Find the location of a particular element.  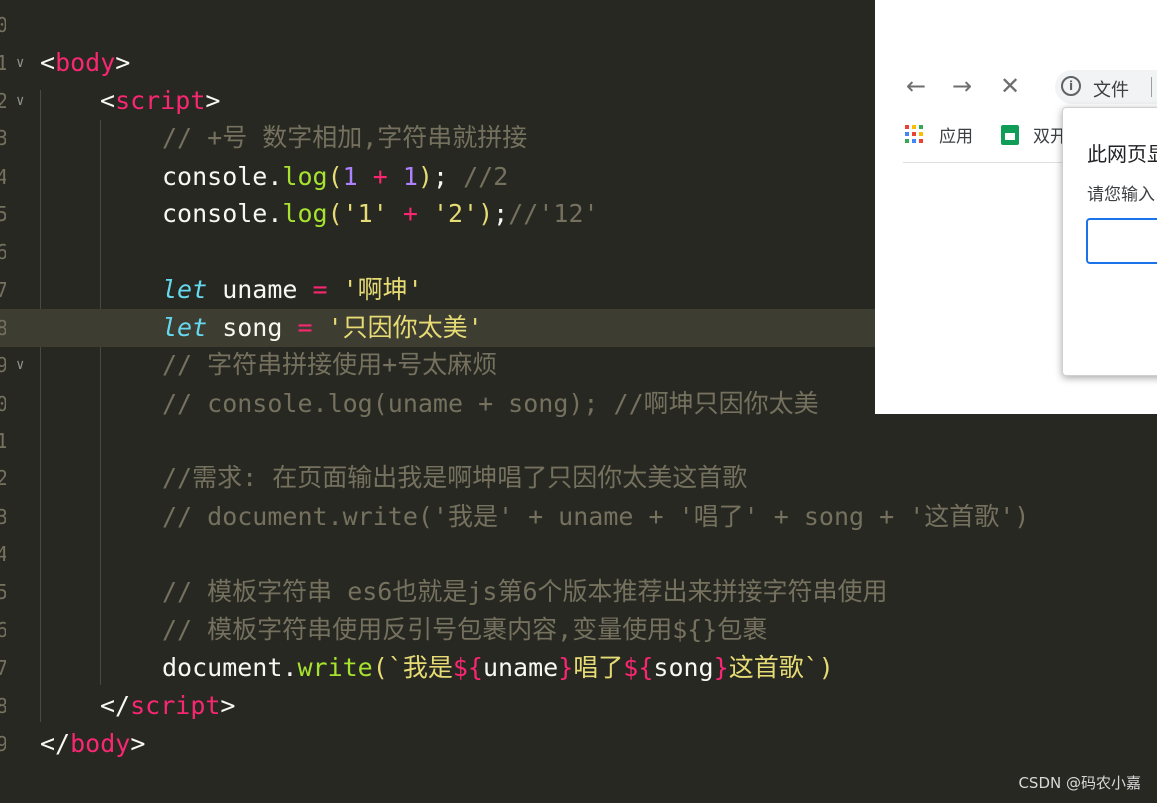

browser-window: ← → ✕ i 文件 应用 双开 此网页显示 请您输入 is located at coordinates (1016, 207).